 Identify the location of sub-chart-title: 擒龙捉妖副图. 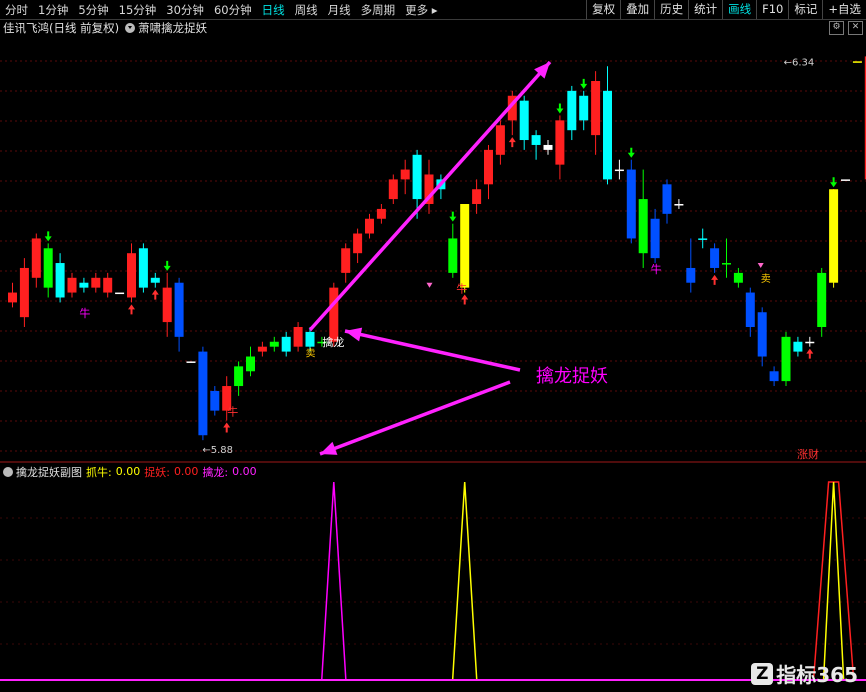
(49, 472).